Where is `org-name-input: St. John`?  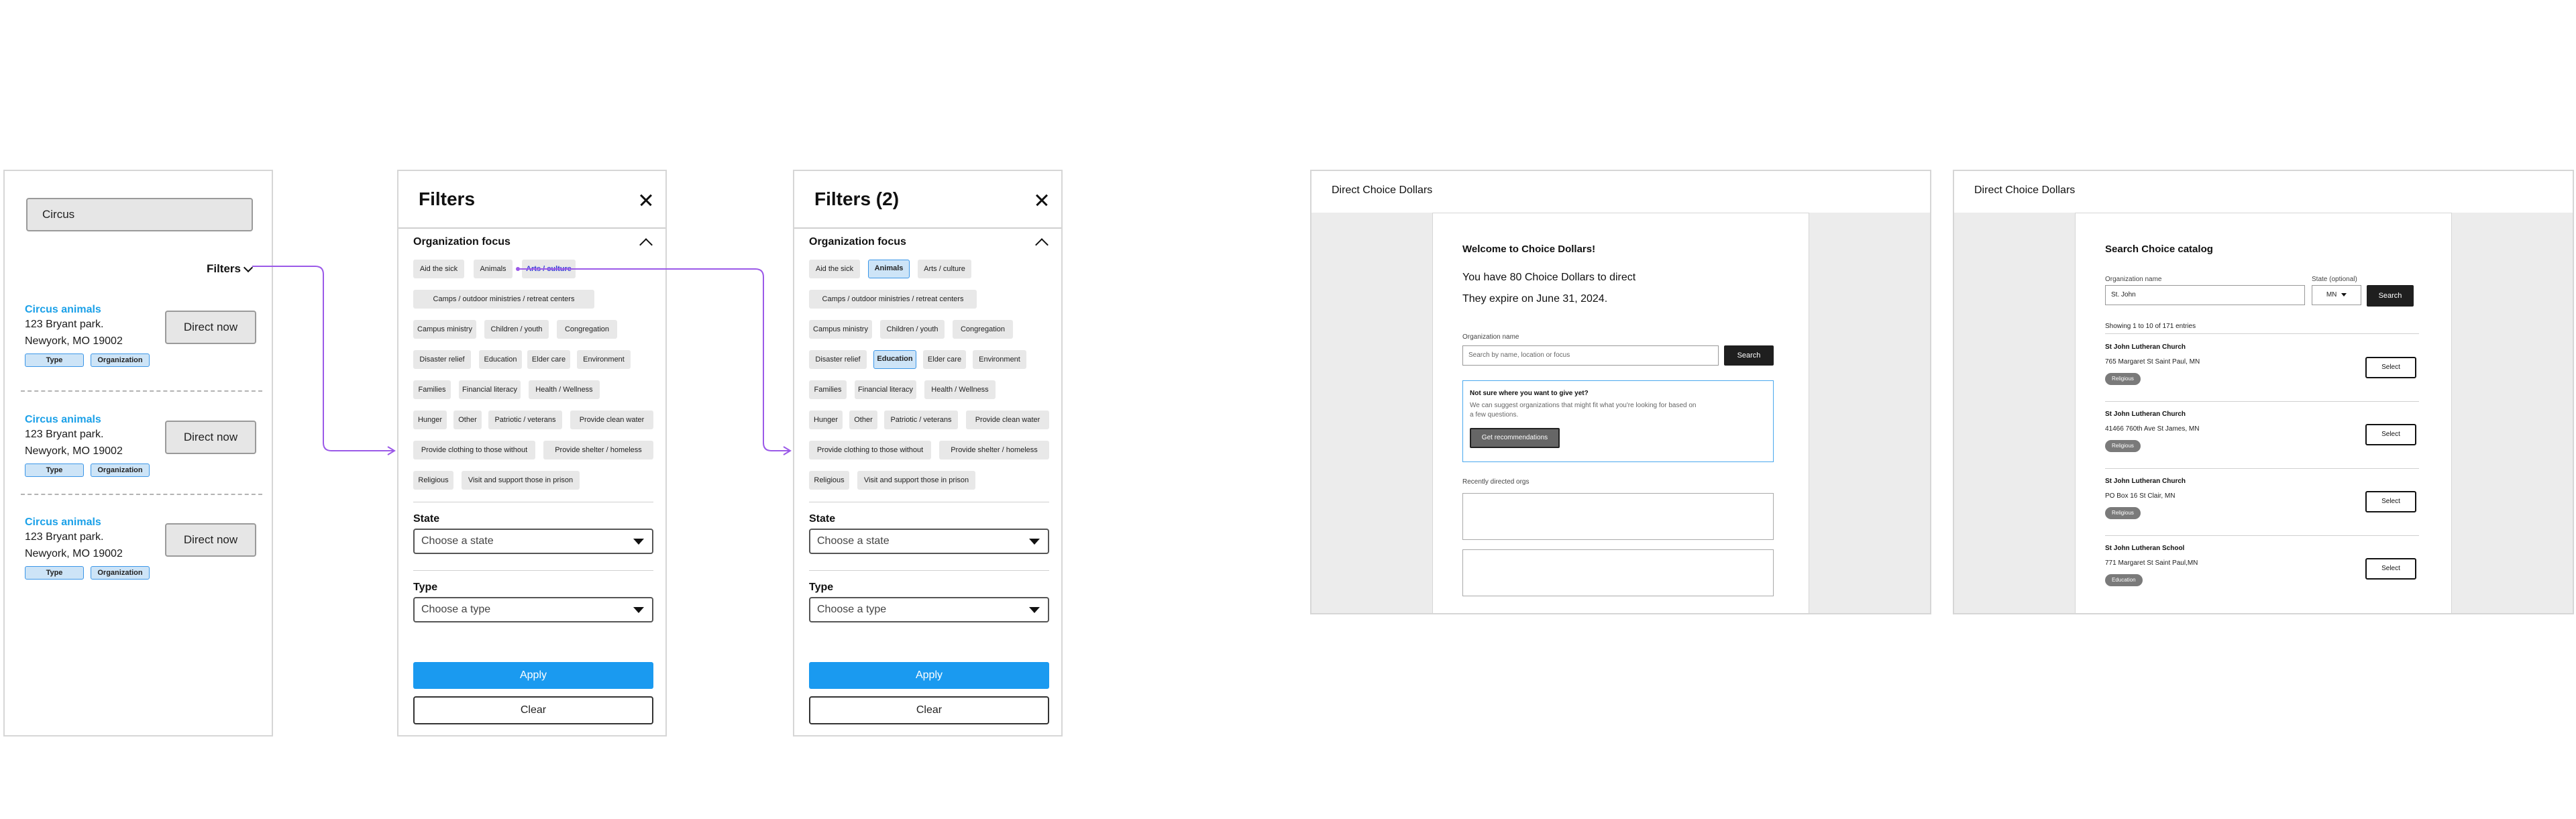 org-name-input: St. John is located at coordinates (2205, 295).